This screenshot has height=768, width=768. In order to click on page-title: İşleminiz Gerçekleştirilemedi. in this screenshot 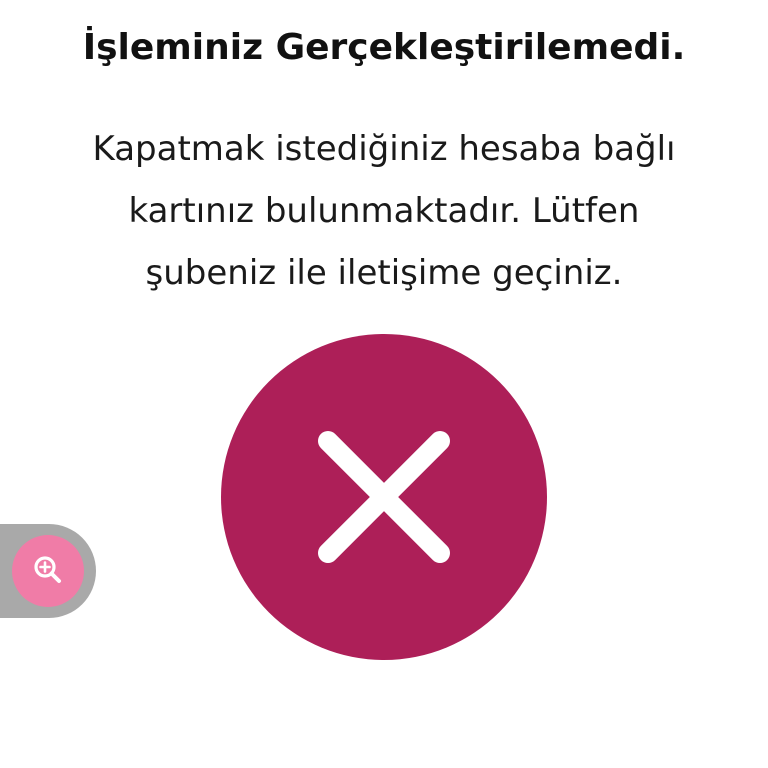, I will do `click(384, 47)`.